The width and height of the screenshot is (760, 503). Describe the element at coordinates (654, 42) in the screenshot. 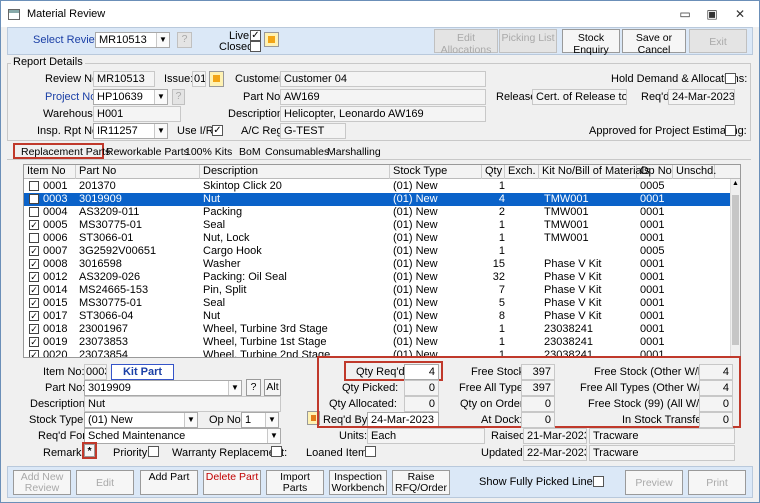

I see `save-or-cancel-button: Save or Cancel` at that location.